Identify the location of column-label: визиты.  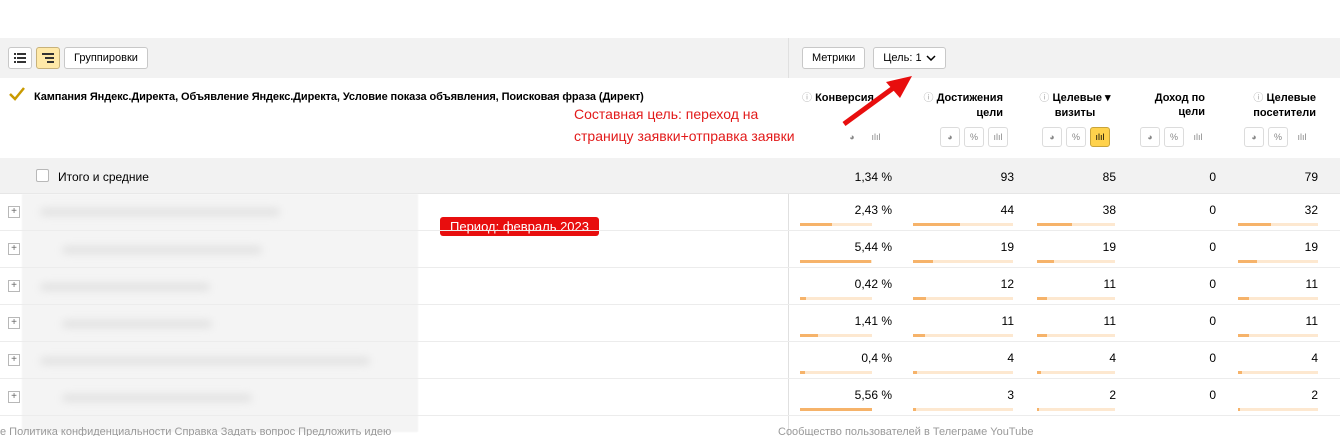
(1075, 113).